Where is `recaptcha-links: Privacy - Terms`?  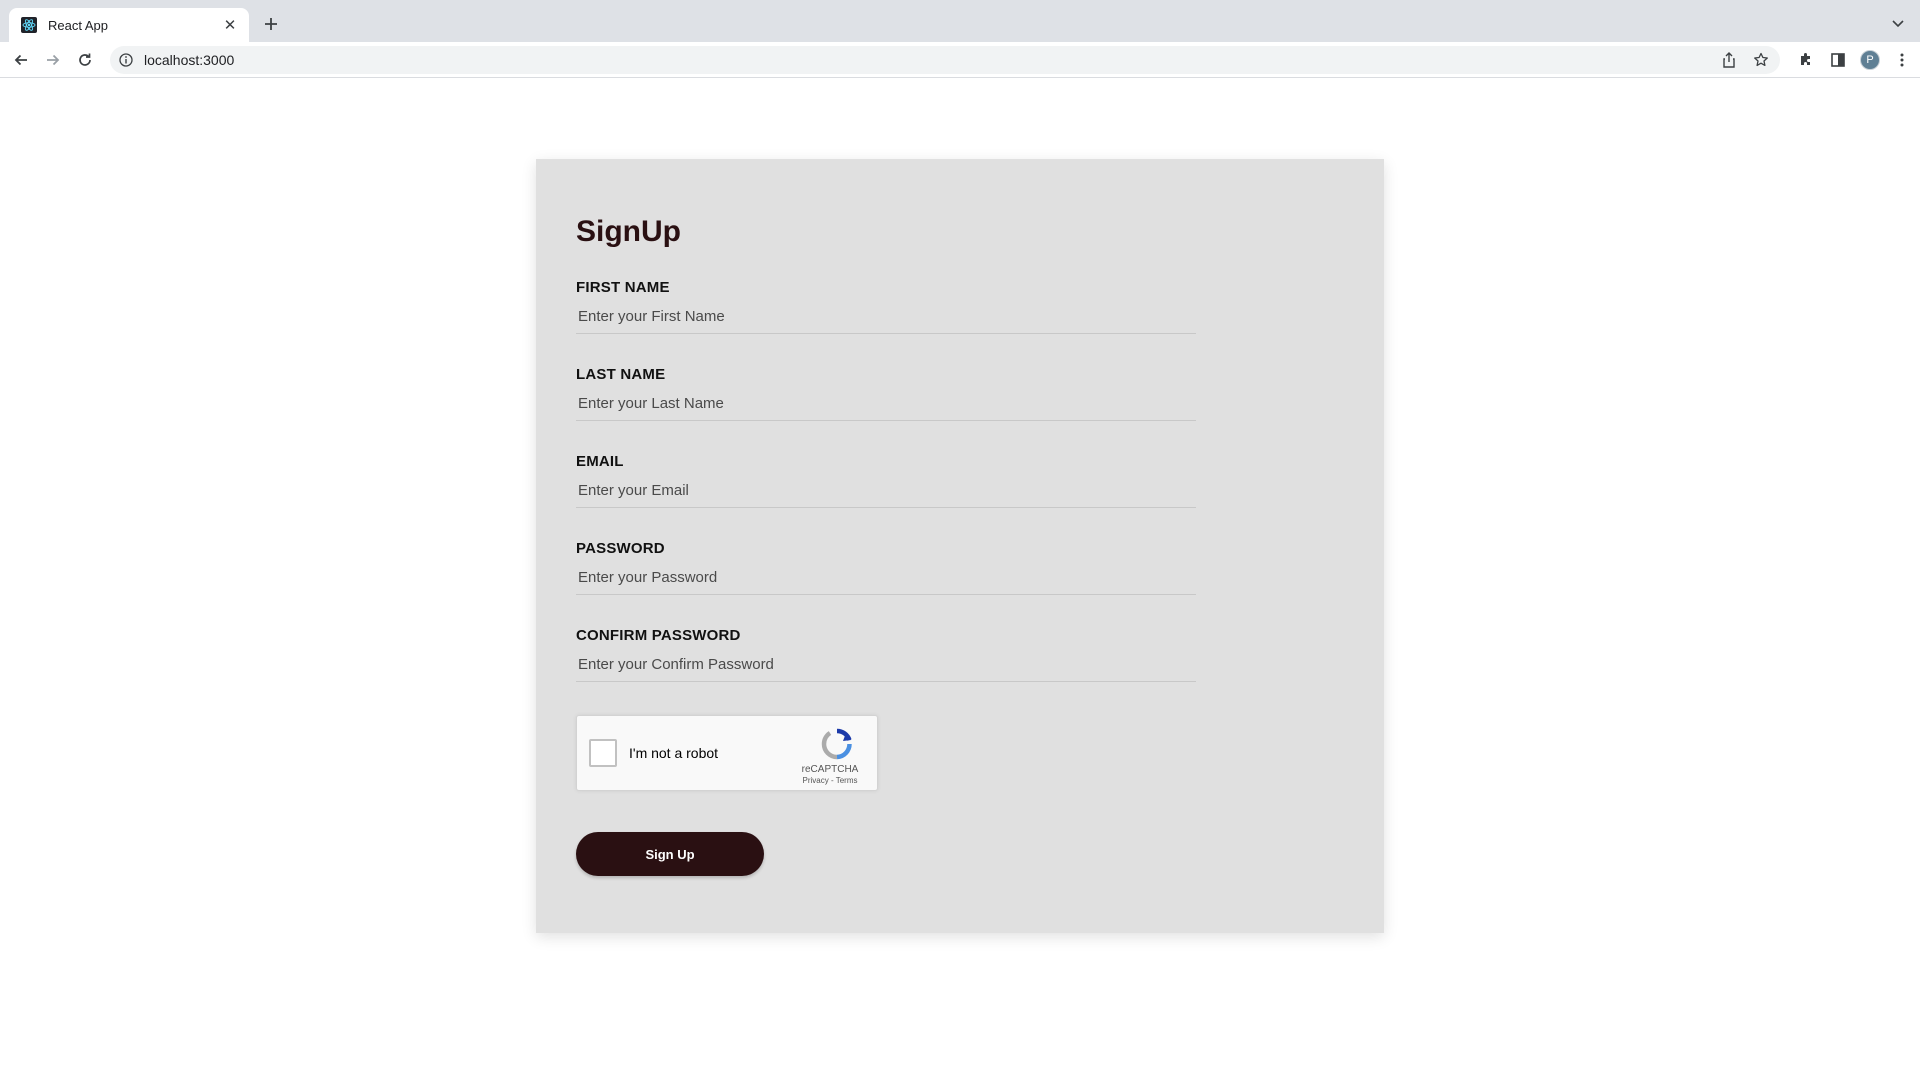 recaptcha-links: Privacy - Terms is located at coordinates (830, 780).